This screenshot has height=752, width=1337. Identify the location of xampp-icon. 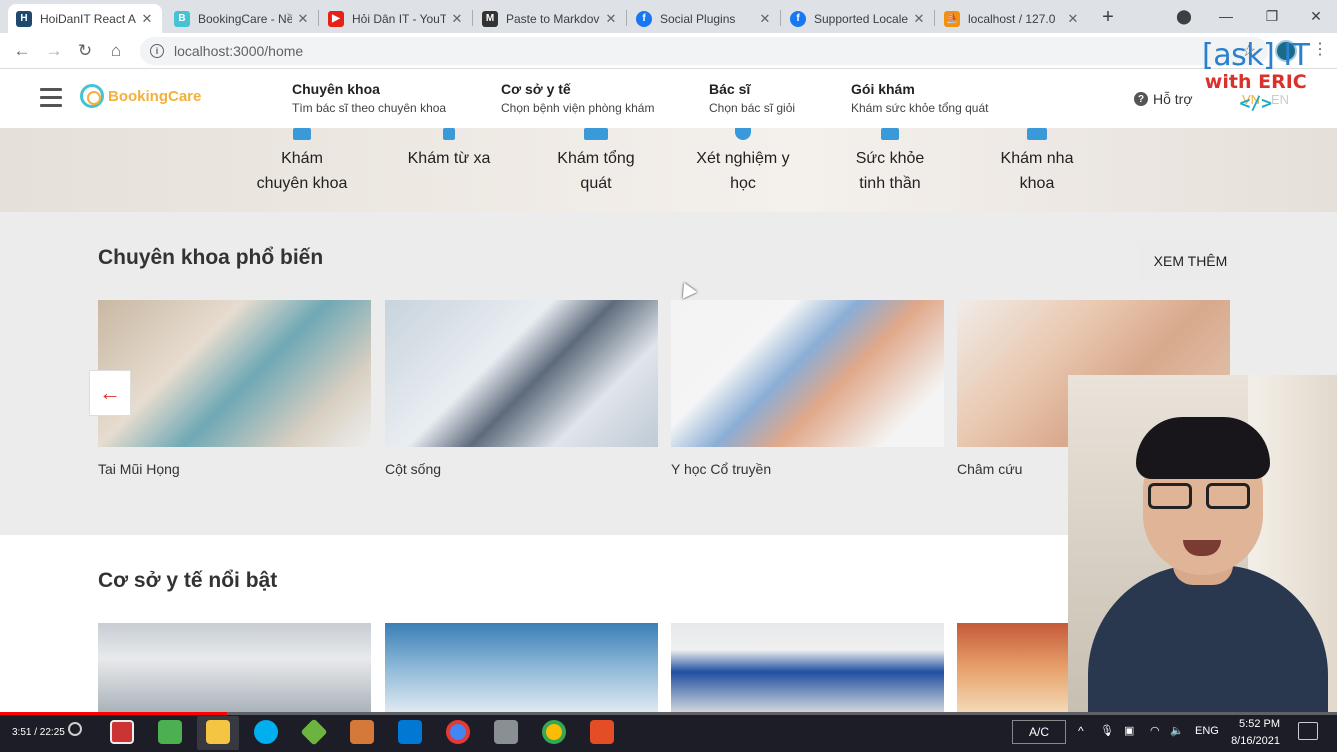
(362, 732).